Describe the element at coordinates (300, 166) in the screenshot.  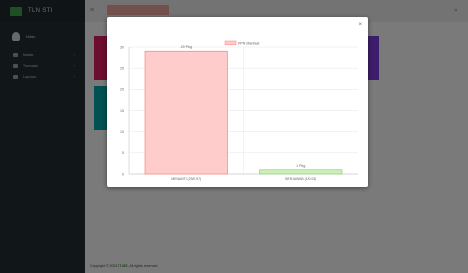
I see `data-label: 1 Pkg` at that location.